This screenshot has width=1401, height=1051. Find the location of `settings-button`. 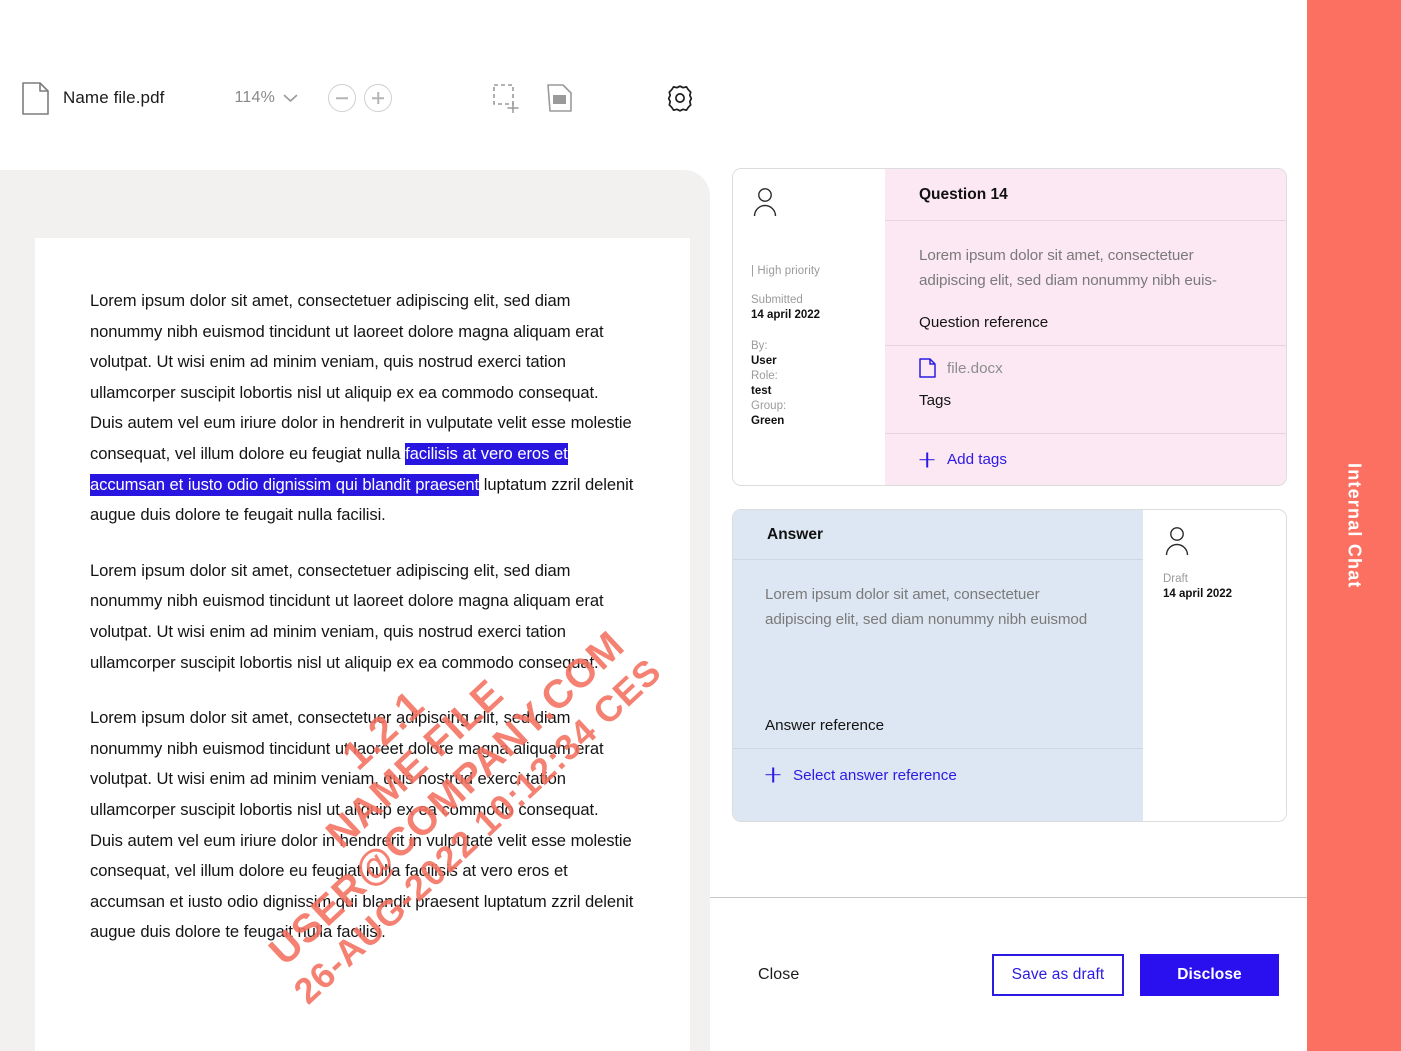

settings-button is located at coordinates (680, 98).